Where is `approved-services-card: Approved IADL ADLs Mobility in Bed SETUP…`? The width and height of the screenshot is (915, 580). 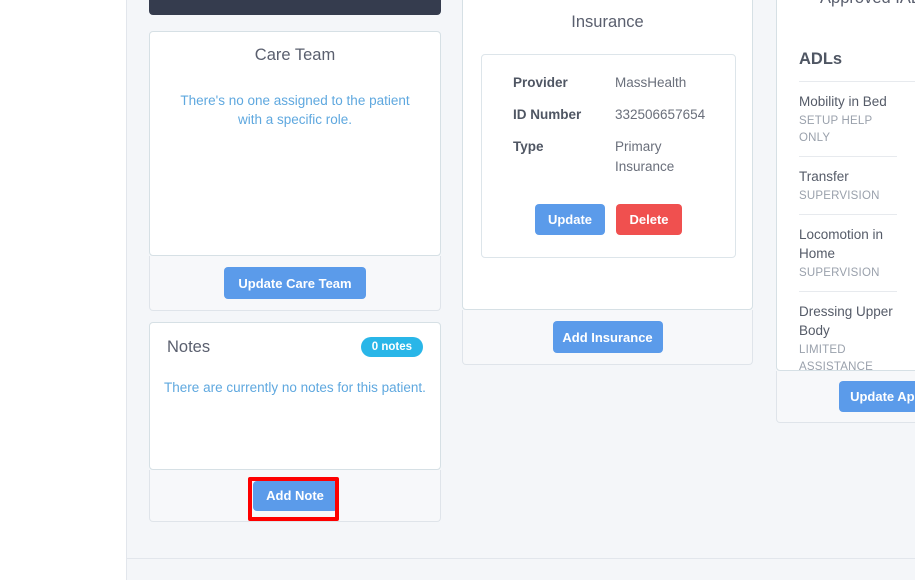
approved-services-card: Approved IADL ADLs Mobility in Bed SETUP… is located at coordinates (845, 186).